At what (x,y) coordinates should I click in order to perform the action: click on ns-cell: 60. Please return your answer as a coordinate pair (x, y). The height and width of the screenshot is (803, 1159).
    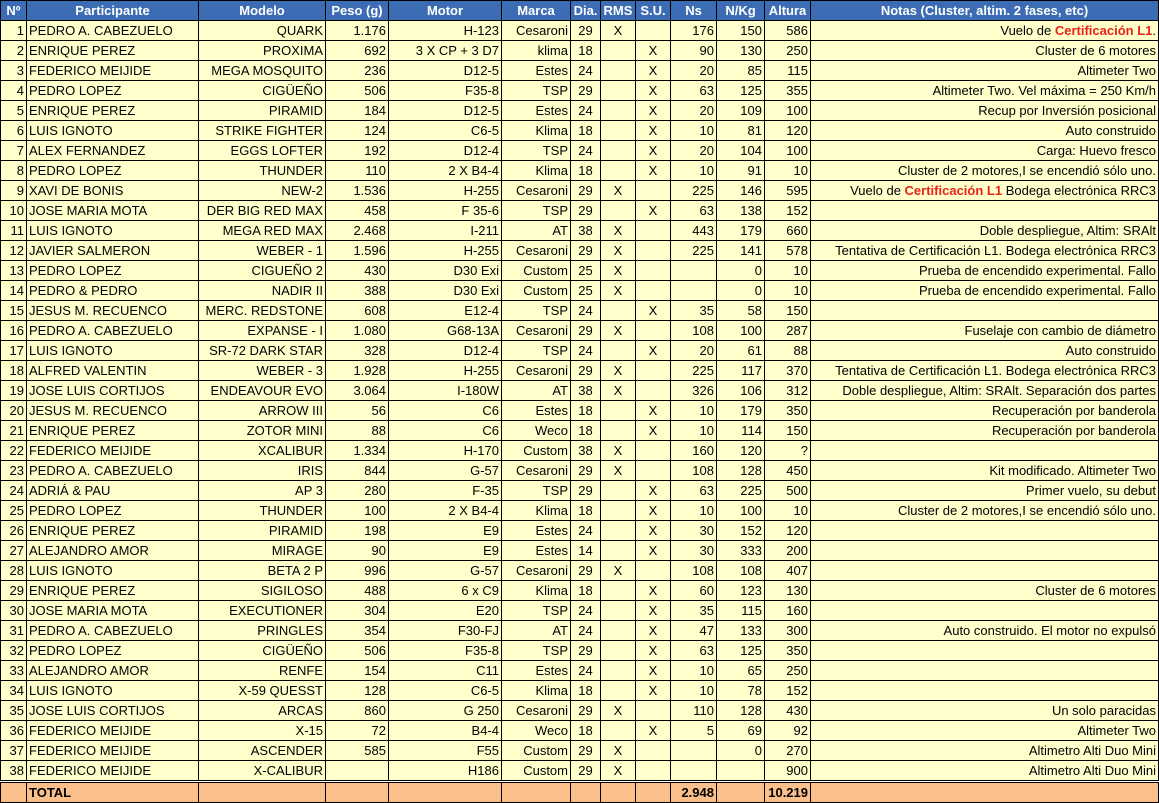
    Looking at the image, I should click on (693, 590).